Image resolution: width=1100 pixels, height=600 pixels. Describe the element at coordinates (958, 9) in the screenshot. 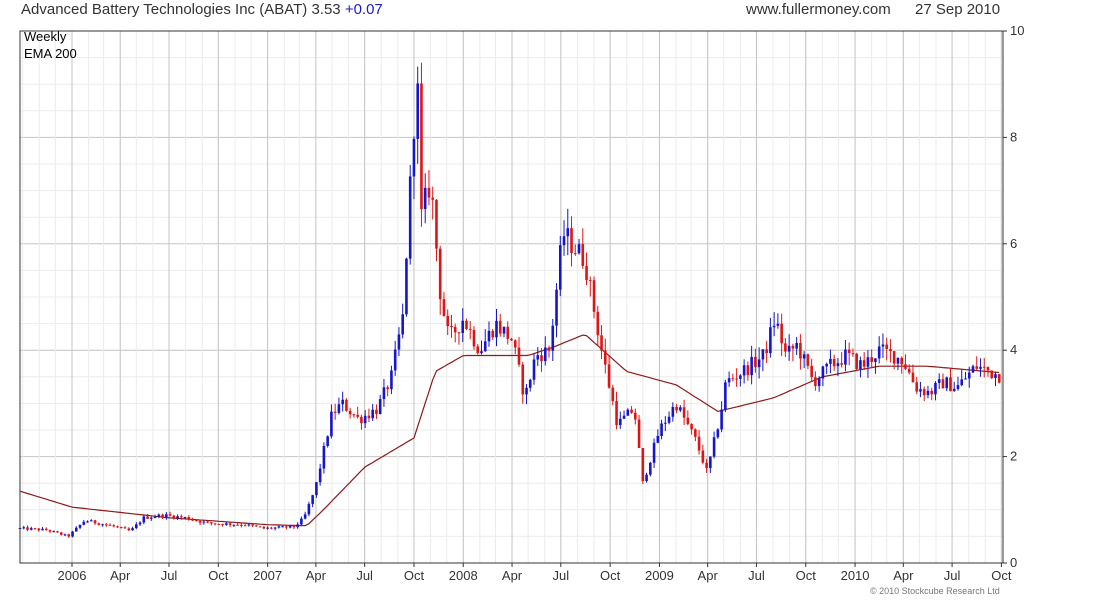

I see `date-label: 27 Sep 2010` at that location.